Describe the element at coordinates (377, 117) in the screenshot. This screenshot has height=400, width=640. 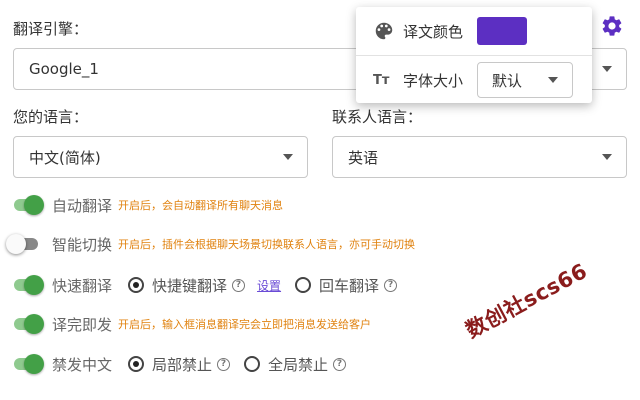
I see `contact-language-label: 联系人语言：` at that location.